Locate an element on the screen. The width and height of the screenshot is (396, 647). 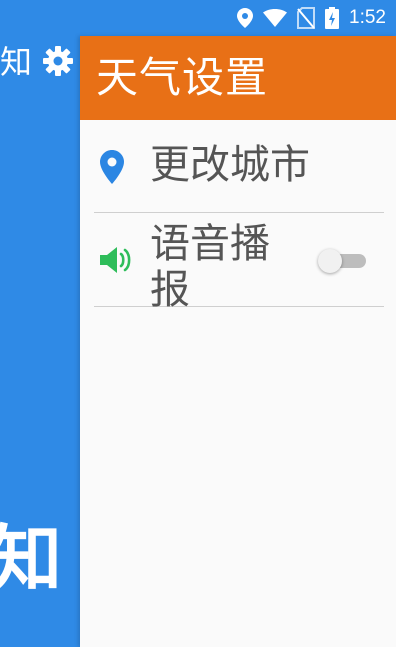
change-city-label: 更改城市 is located at coordinates (230, 165).